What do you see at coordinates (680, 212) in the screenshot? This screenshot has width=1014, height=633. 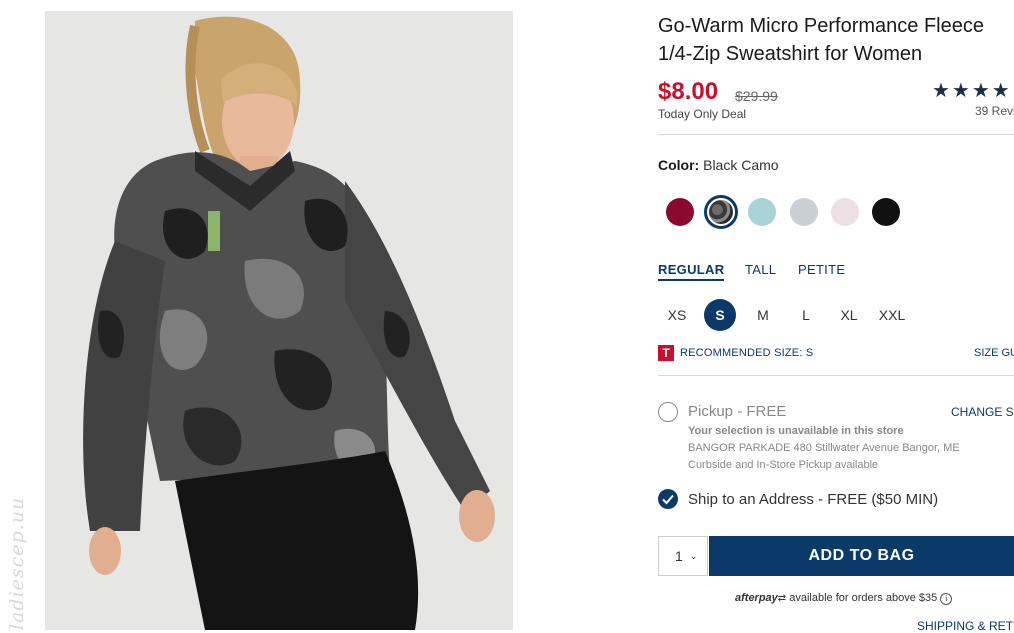 I see `swatch-burgundy` at bounding box center [680, 212].